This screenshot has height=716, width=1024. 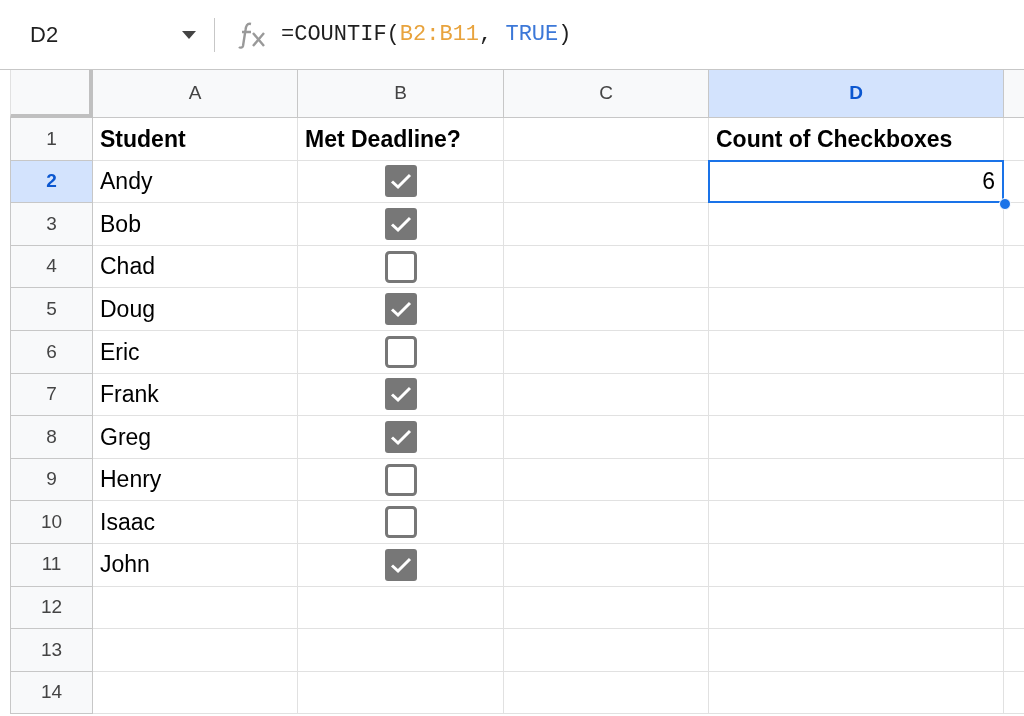 I want to click on row-header: 5, so click(x=51, y=309).